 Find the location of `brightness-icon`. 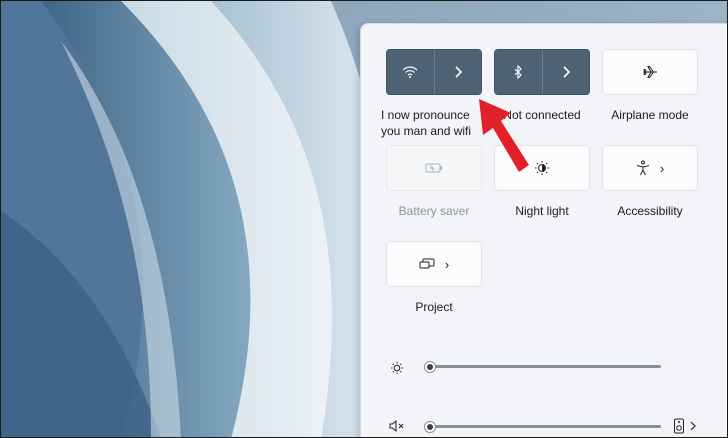

brightness-icon is located at coordinates (397, 368).